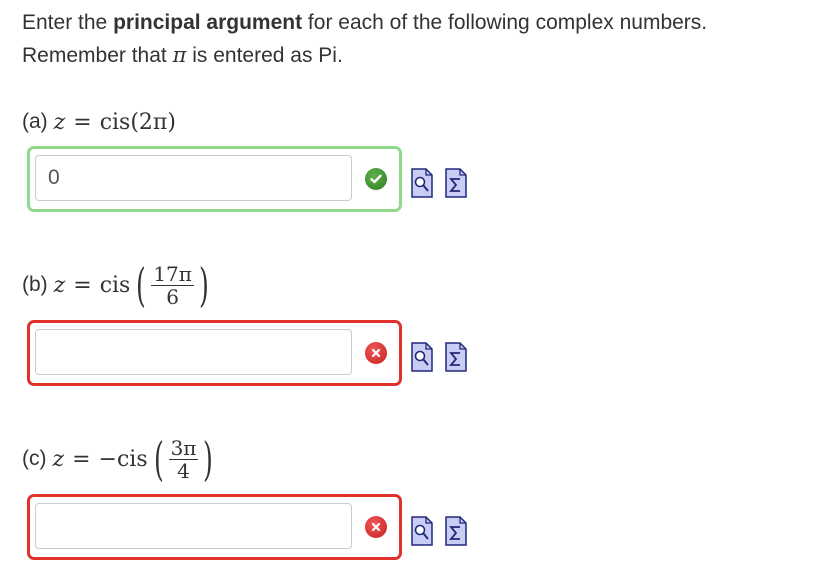 The height and width of the screenshot is (584, 820). Describe the element at coordinates (137, 122) in the screenshot. I see `expression: cis(2π)` at that location.